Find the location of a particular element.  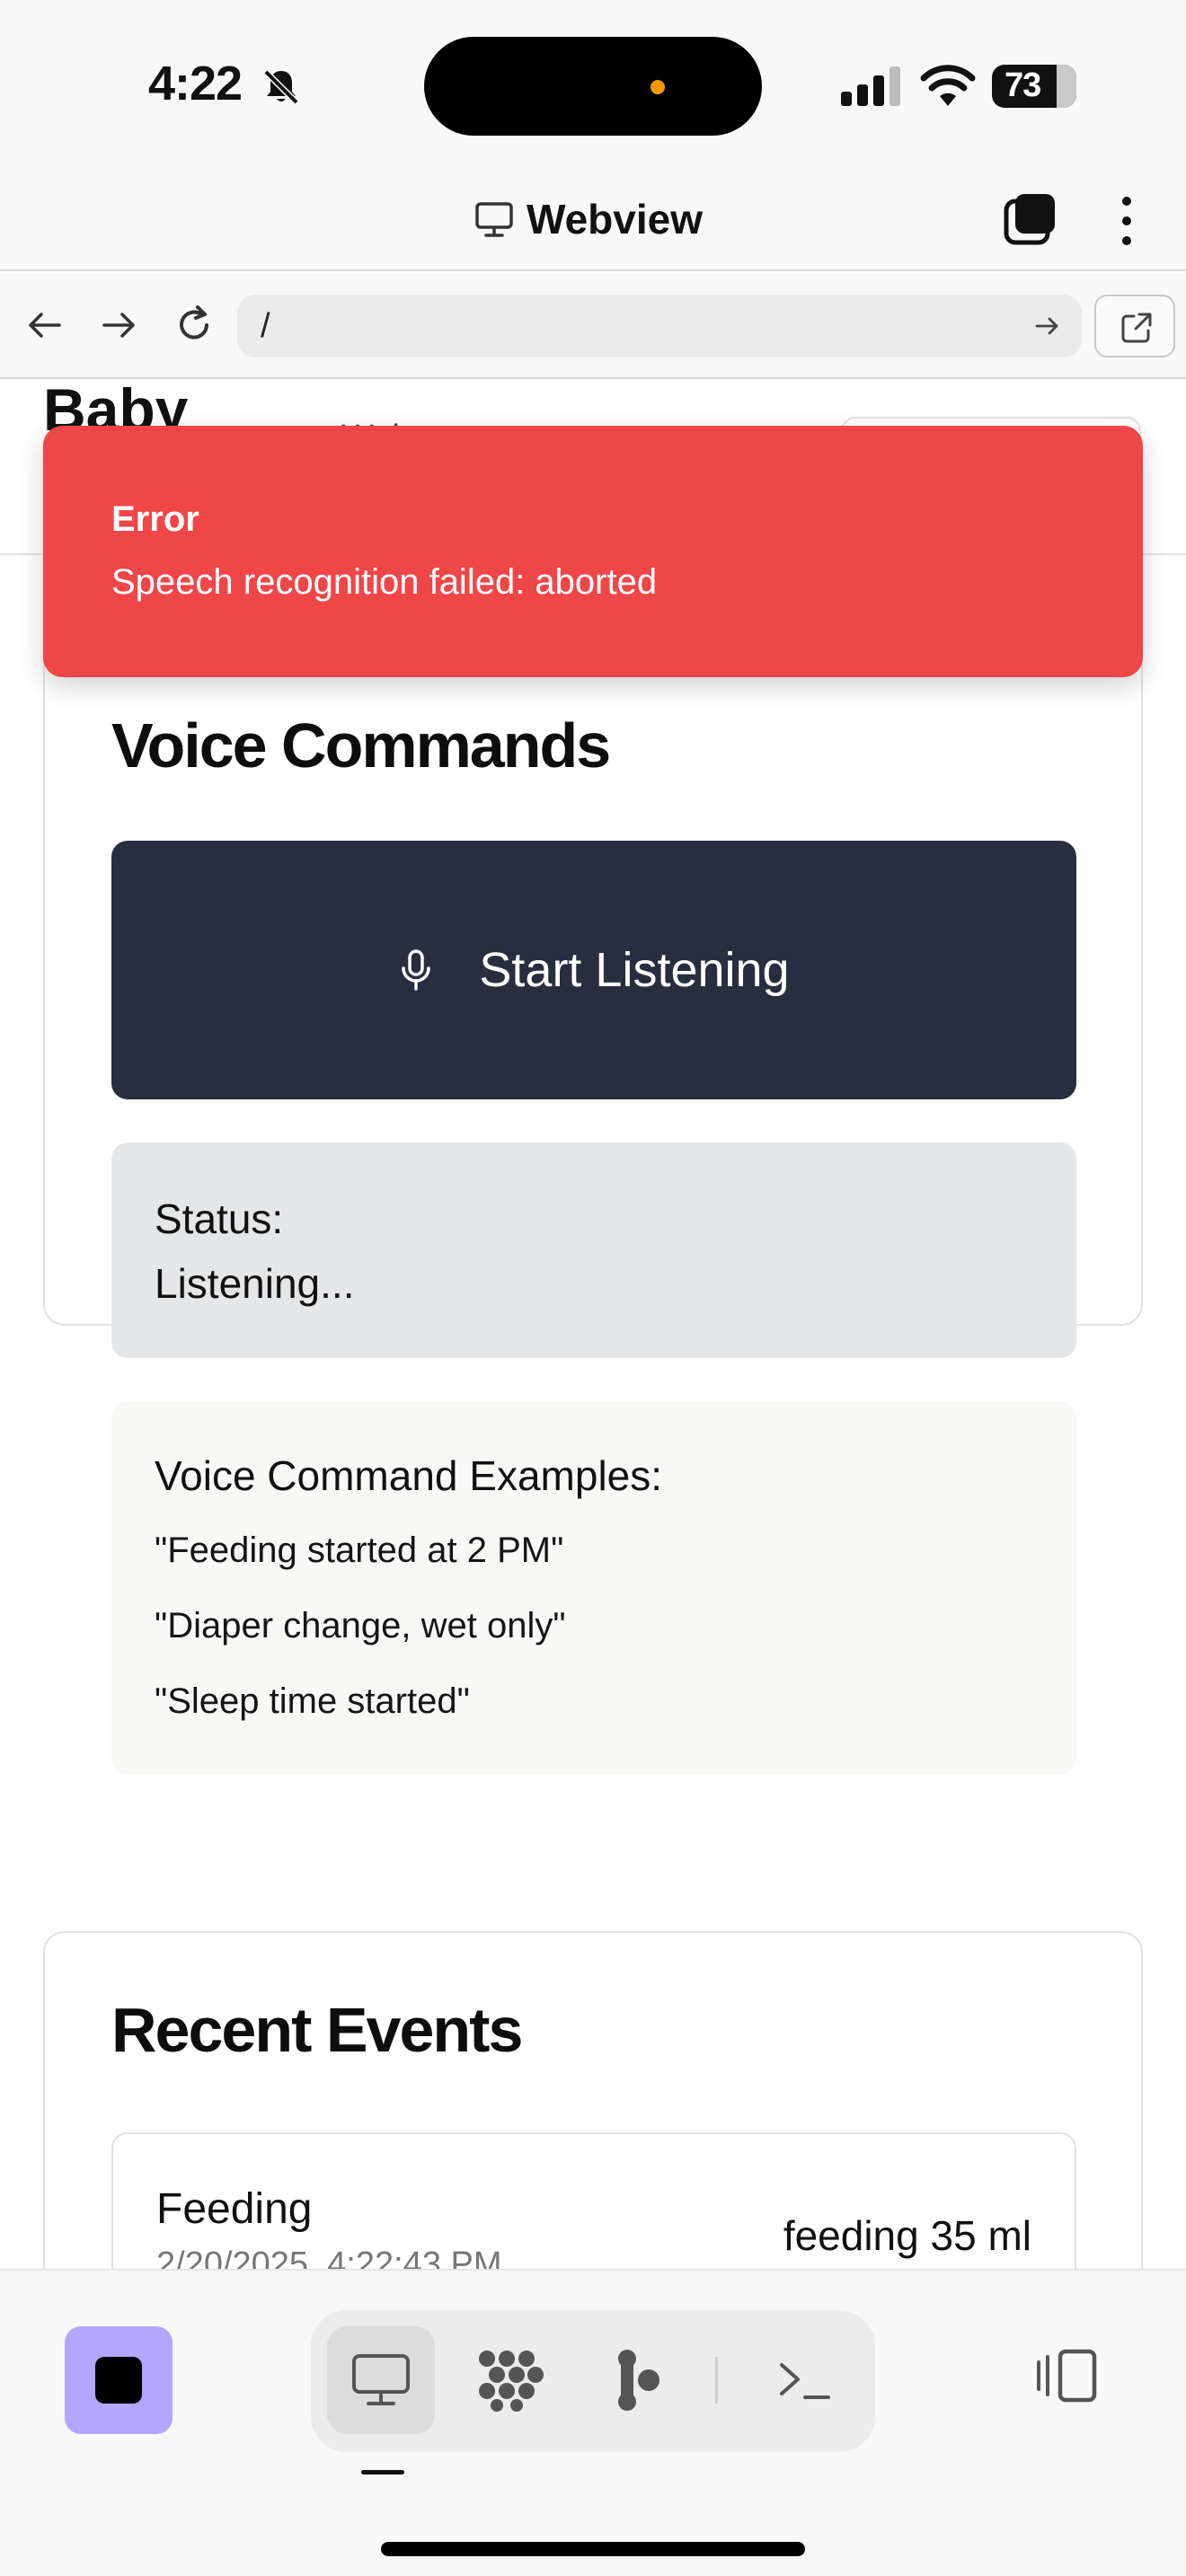

webview-tab is located at coordinates (381, 2380).